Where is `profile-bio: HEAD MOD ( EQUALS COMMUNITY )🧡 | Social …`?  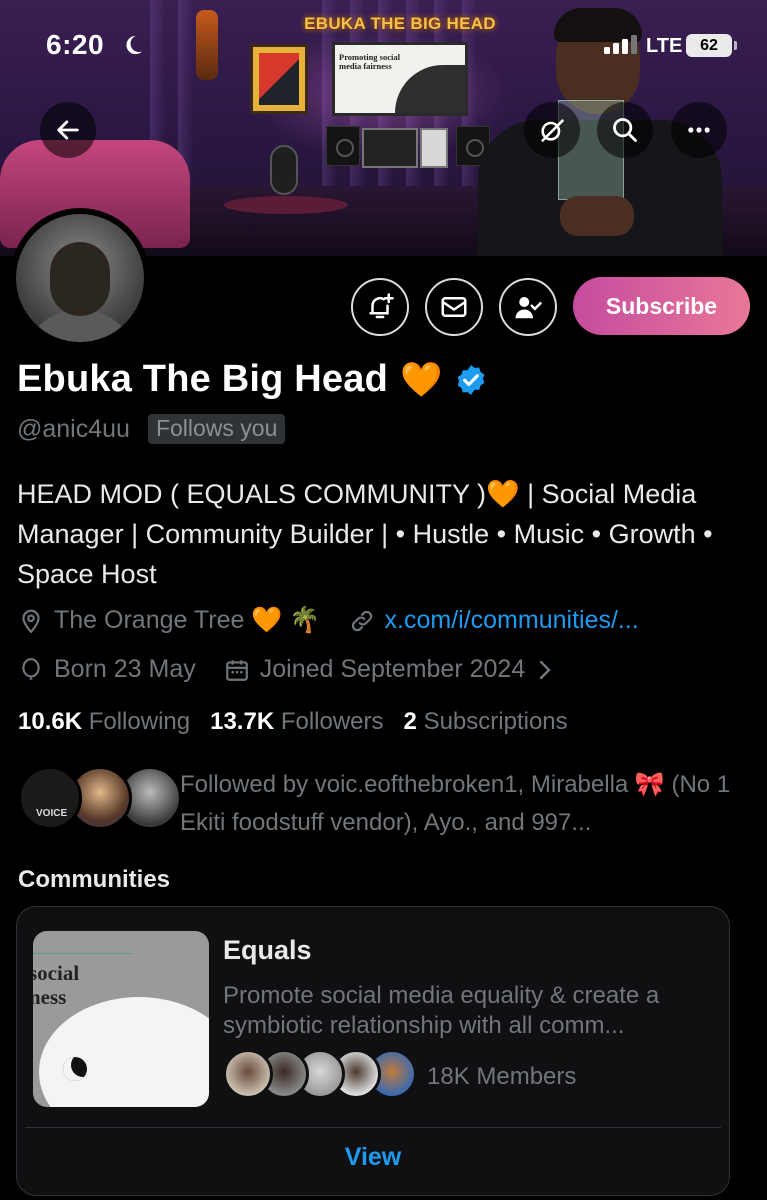 profile-bio: HEAD MOD ( EQUALS COMMUNITY )🧡 | Social … is located at coordinates (365, 534).